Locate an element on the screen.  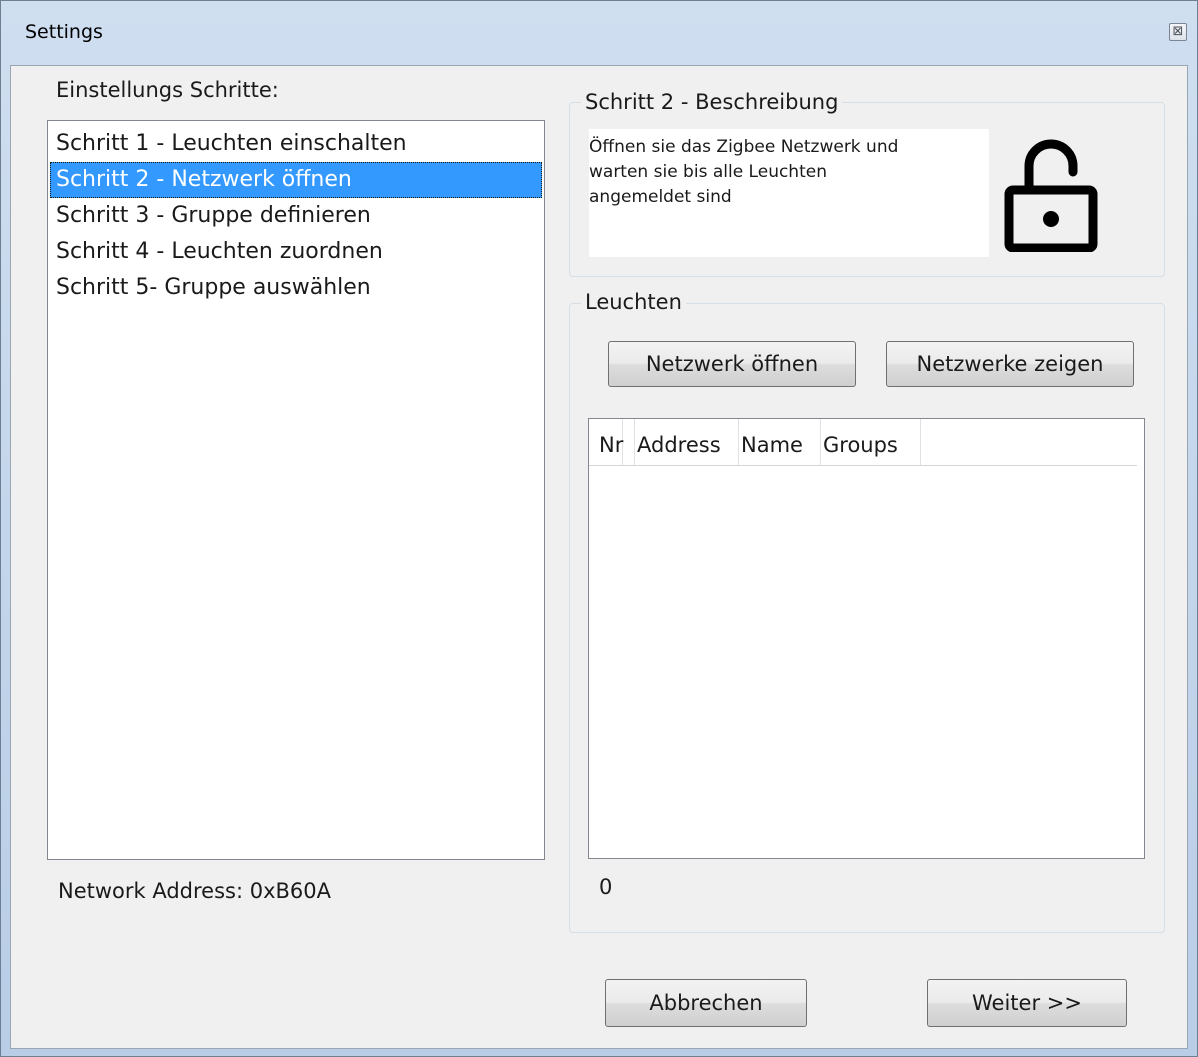
next-button: Weiter >> is located at coordinates (1027, 1003).